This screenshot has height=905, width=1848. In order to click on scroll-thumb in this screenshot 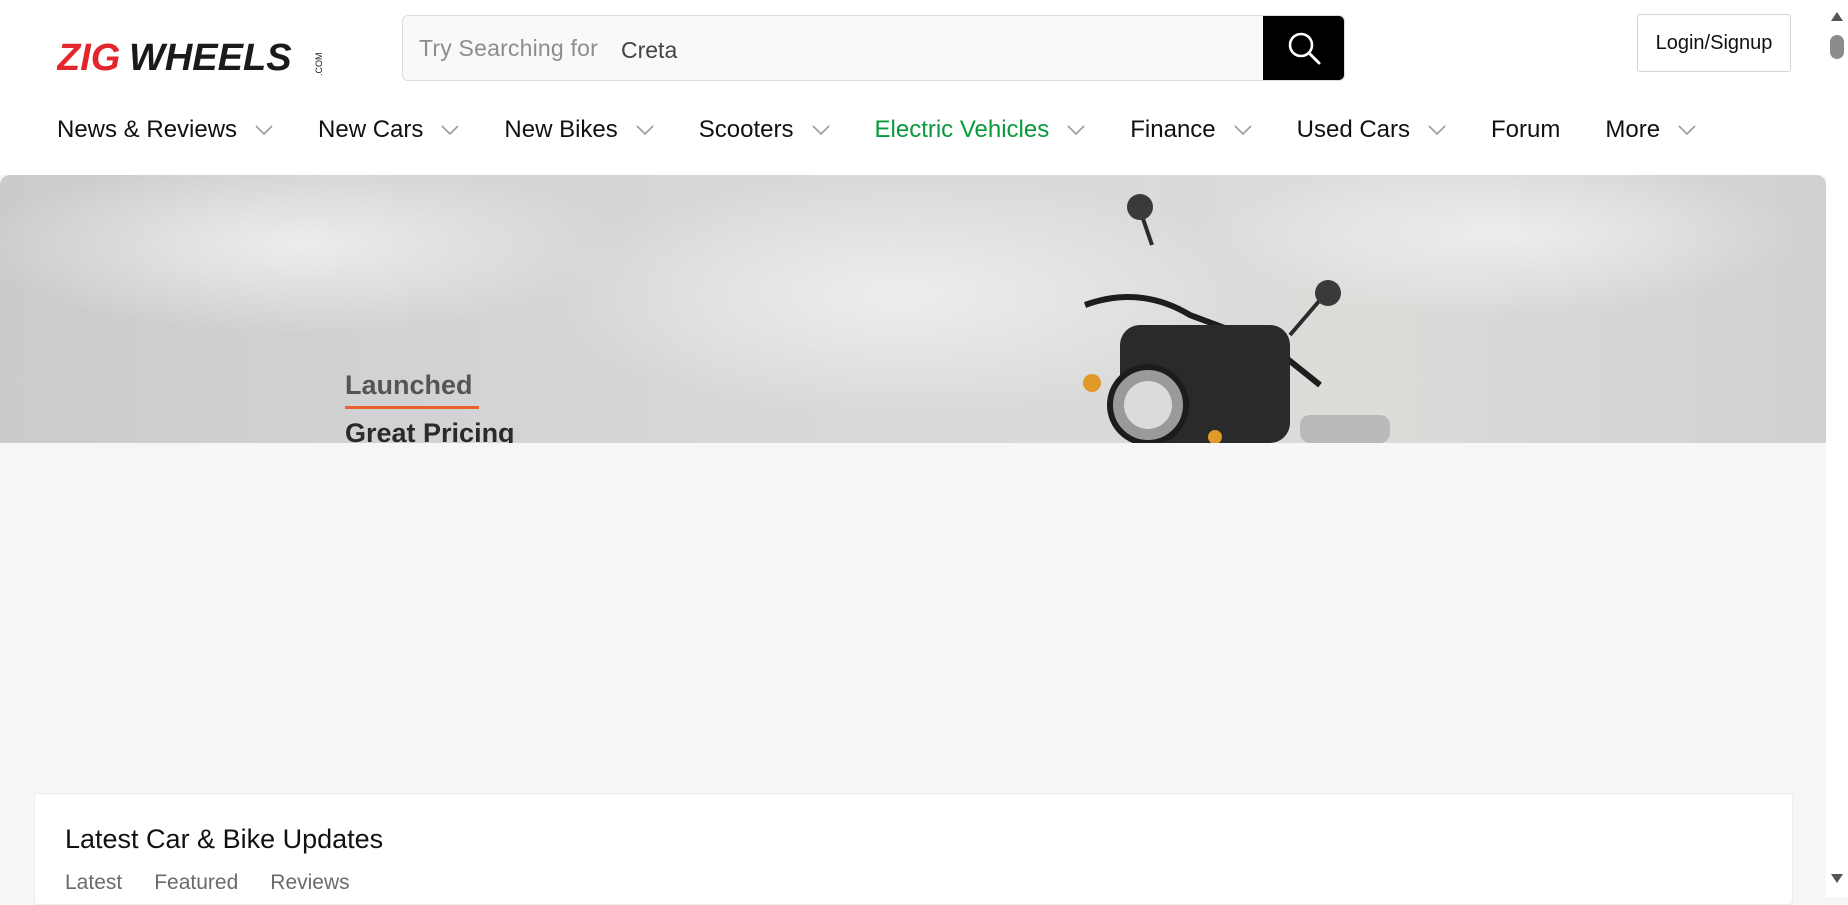, I will do `click(1837, 47)`.